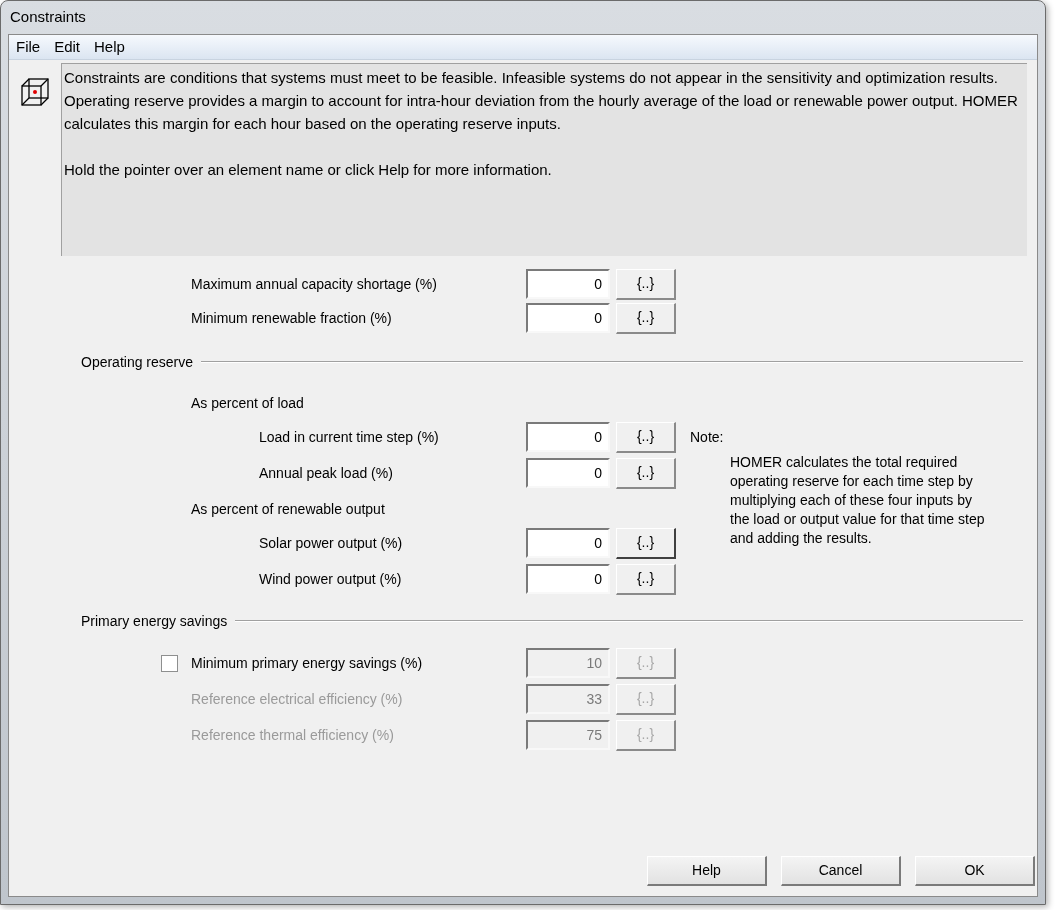 This screenshot has height=910, width=1057. I want to click on note-text: HOMER calculates the total required operating reserve for each time step by multiplying each of these four inputs by the load or output value for that time step and adding the results., so click(857, 500).